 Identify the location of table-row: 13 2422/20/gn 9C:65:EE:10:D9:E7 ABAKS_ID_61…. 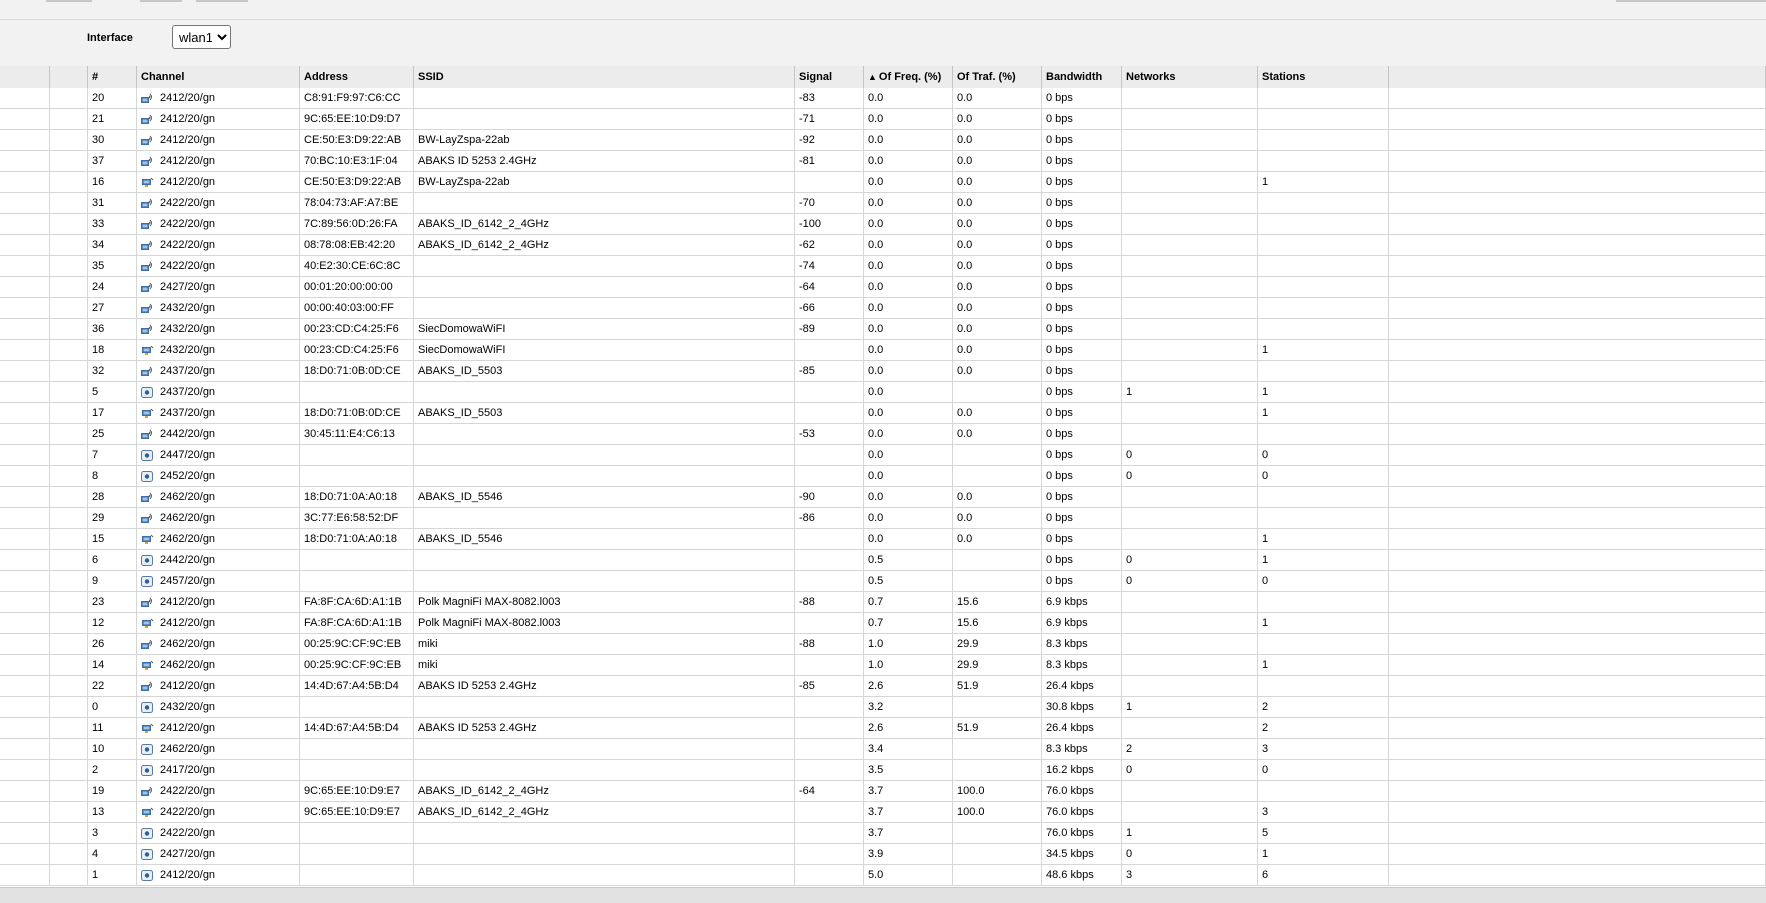
(883, 812).